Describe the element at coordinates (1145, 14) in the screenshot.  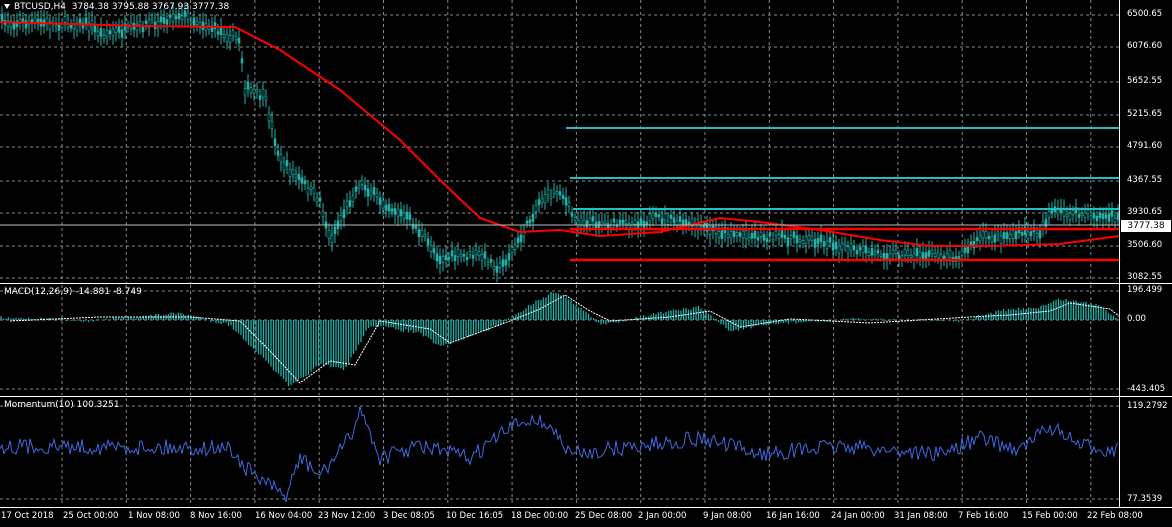
I see `price-axis-label: 6500.65` at that location.